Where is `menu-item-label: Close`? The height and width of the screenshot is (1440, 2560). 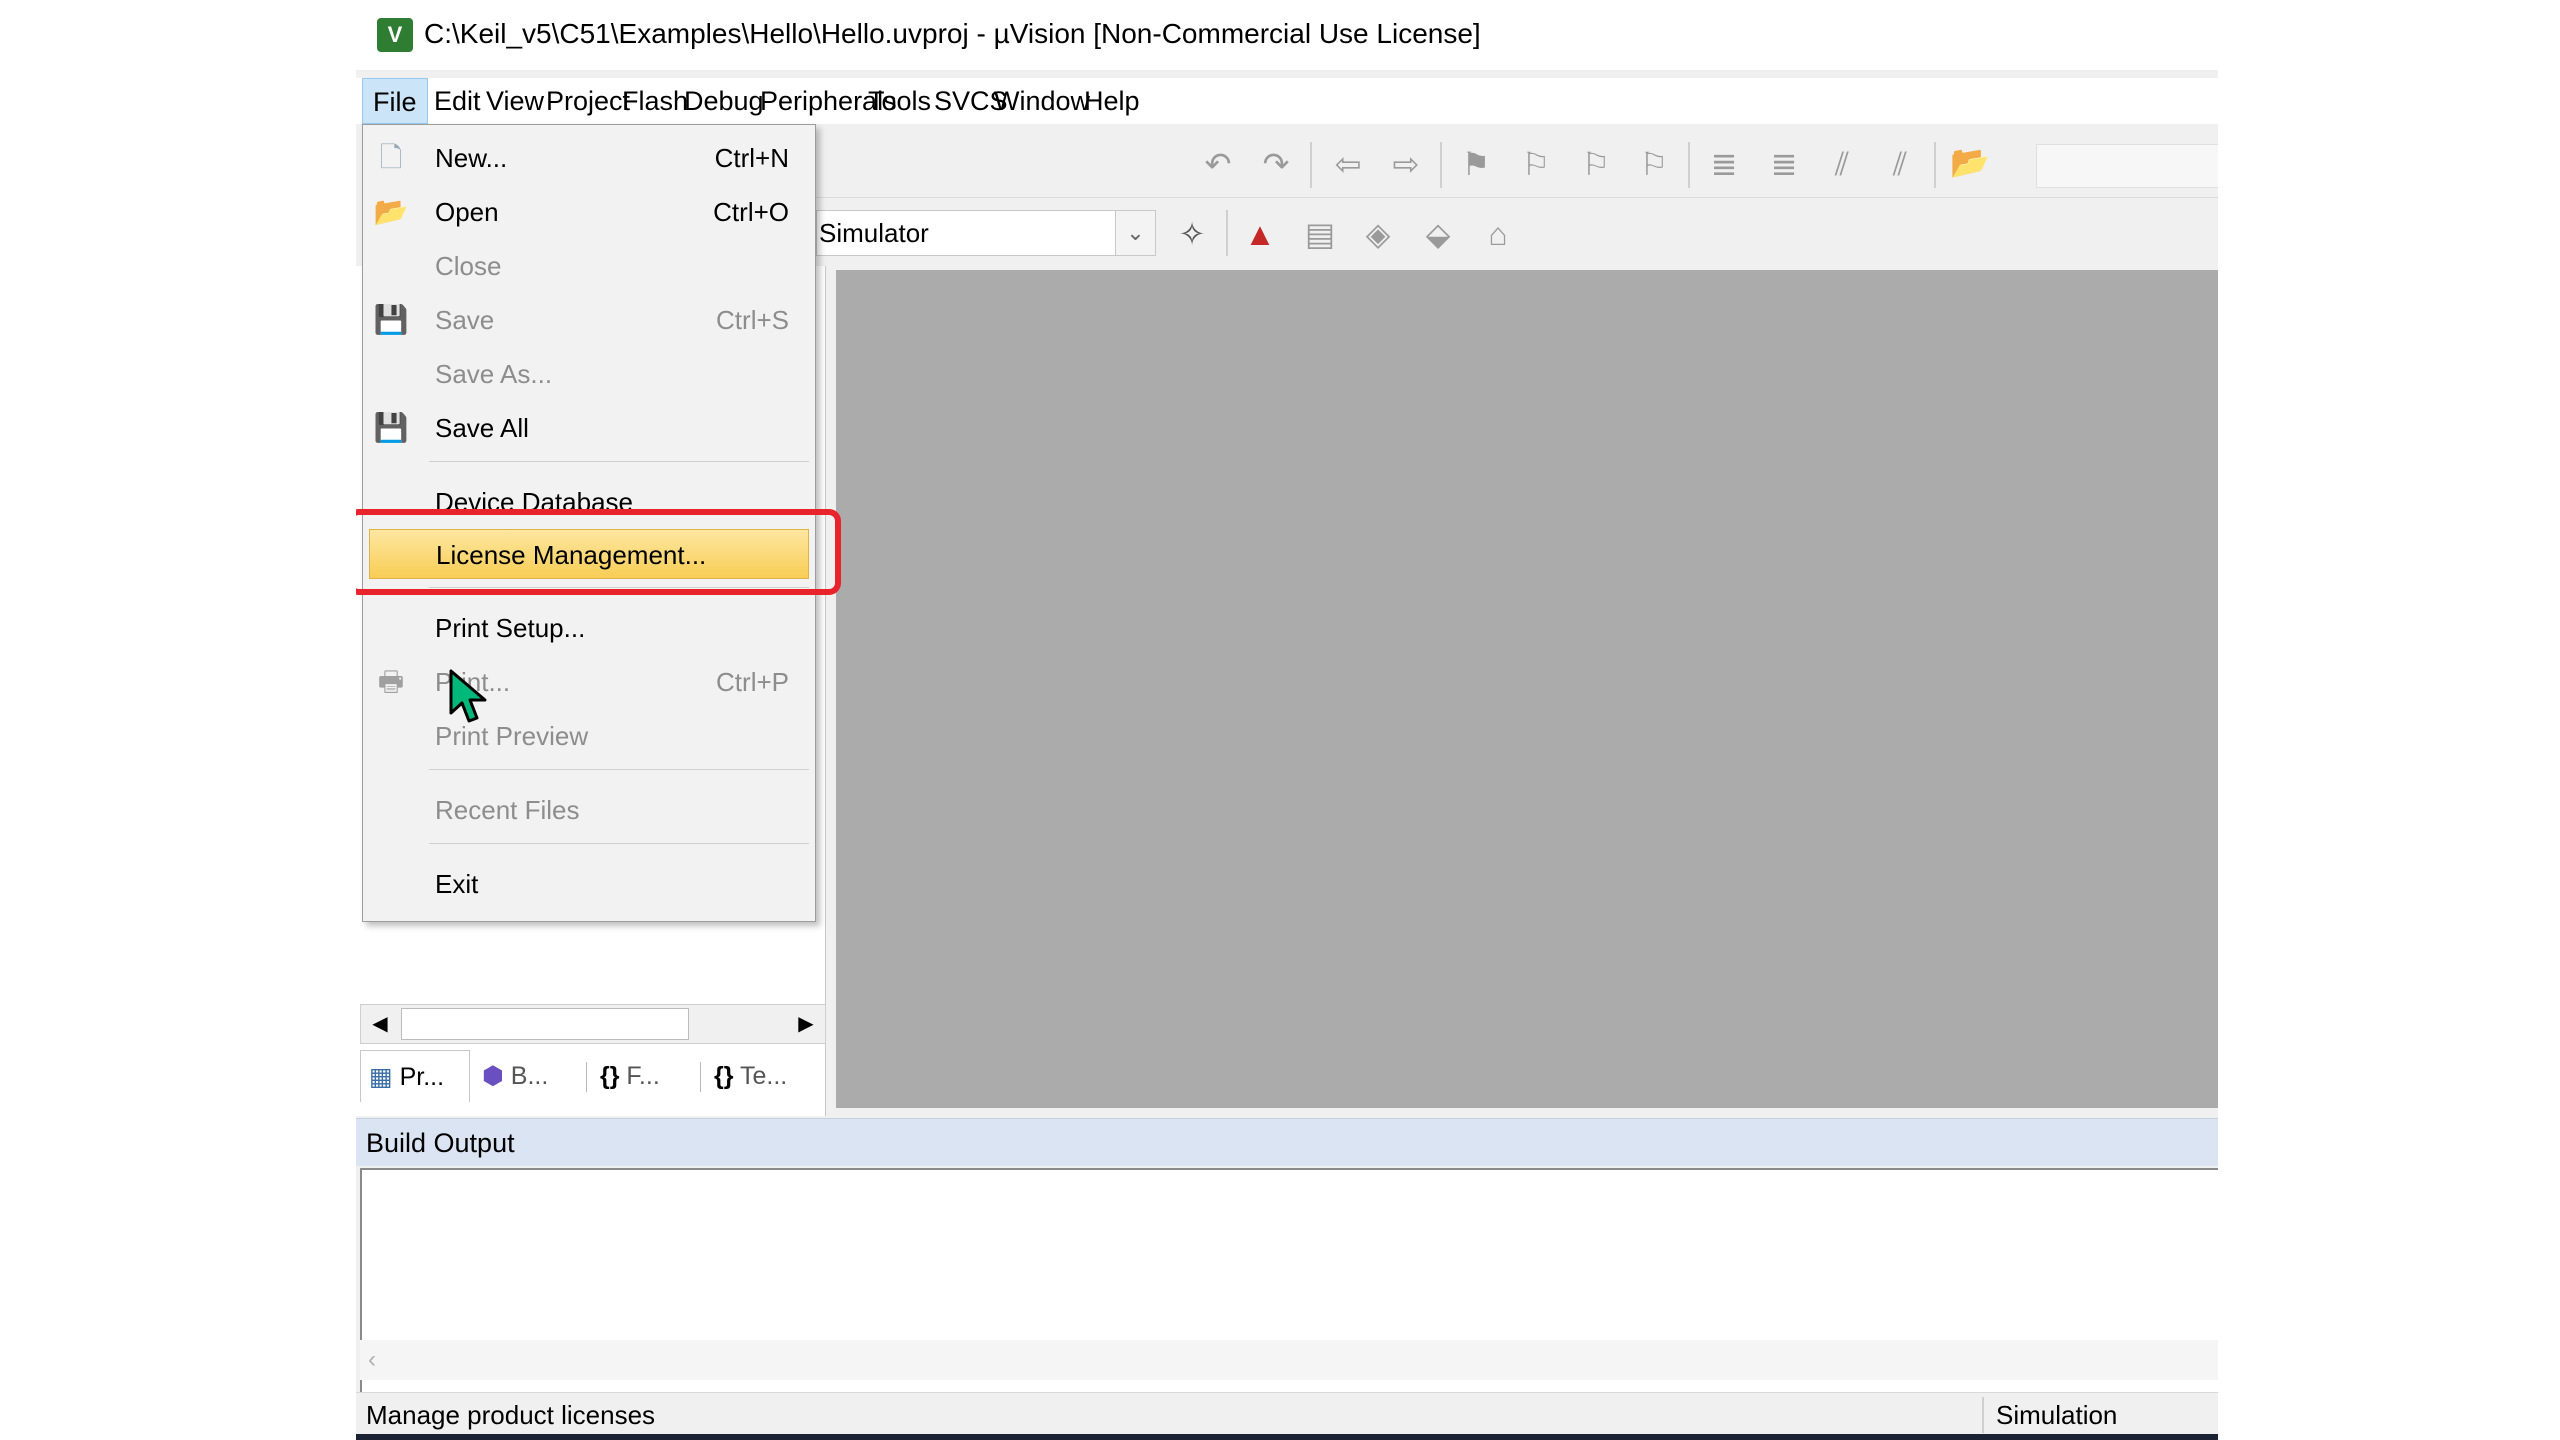 menu-item-label: Close is located at coordinates (468, 266).